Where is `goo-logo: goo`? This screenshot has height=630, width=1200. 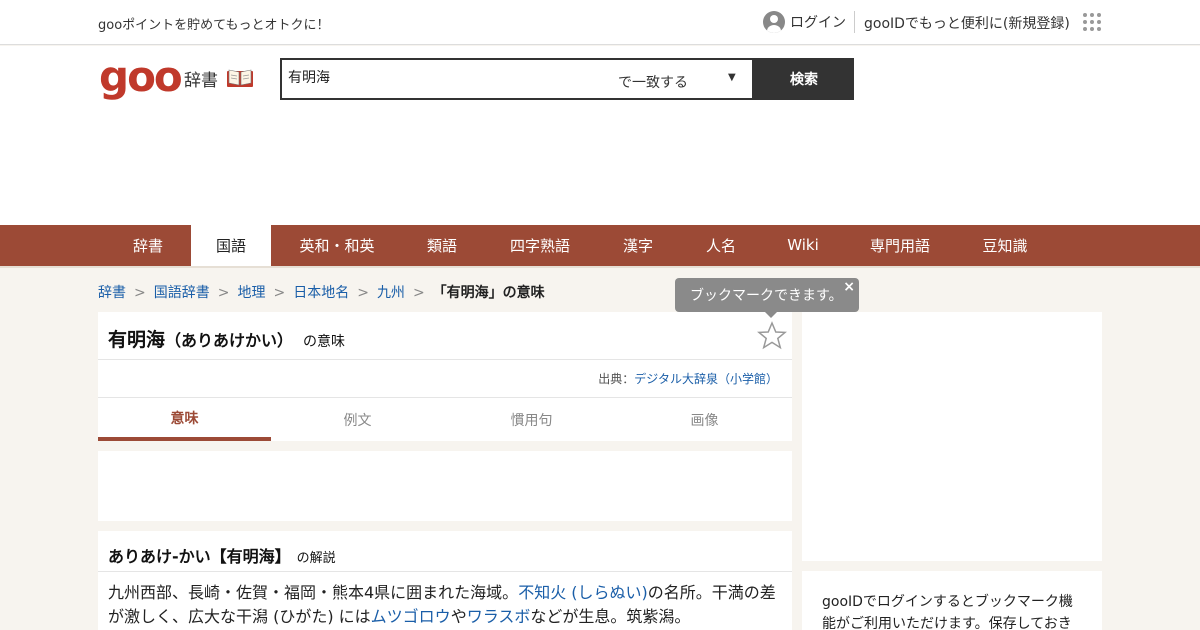
goo-logo: goo is located at coordinates (141, 76).